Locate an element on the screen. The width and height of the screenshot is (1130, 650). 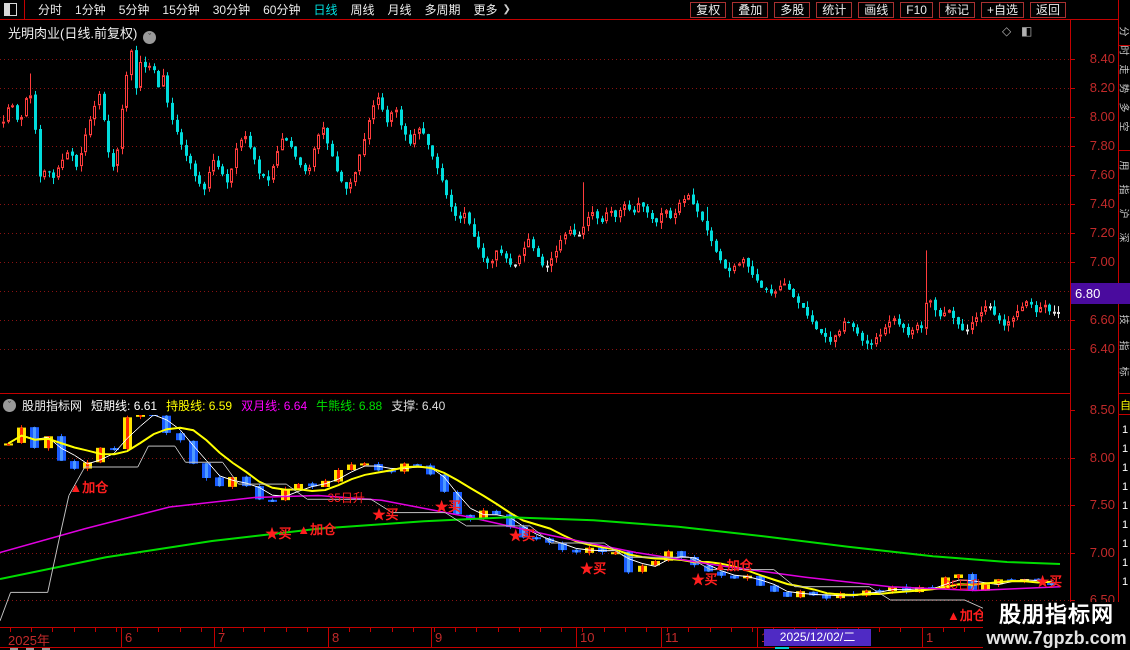
main-price-tick-8.20: 8.20 is located at coordinates (1102, 87).